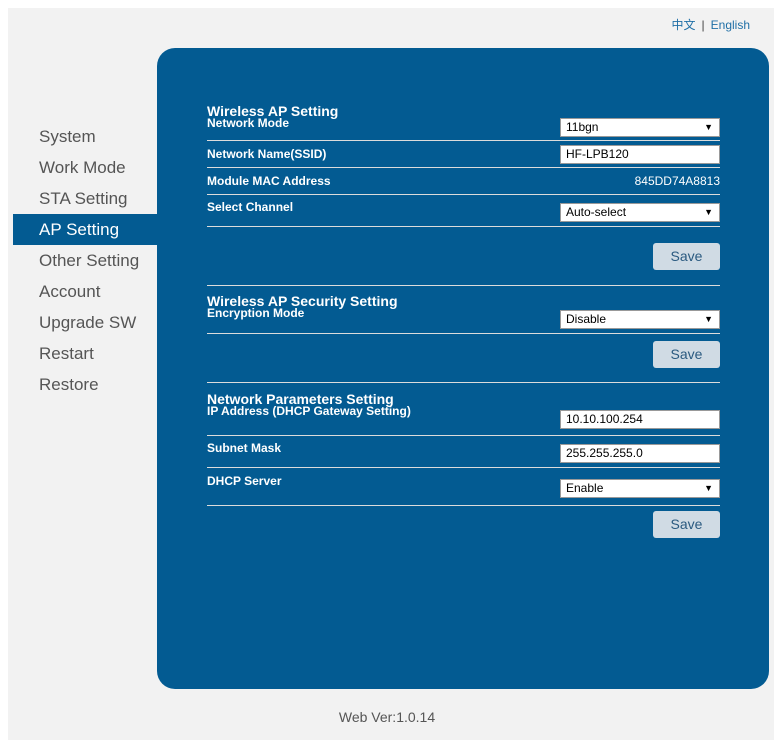  I want to click on dhcp-server-label: DHCP Server, so click(244, 481).